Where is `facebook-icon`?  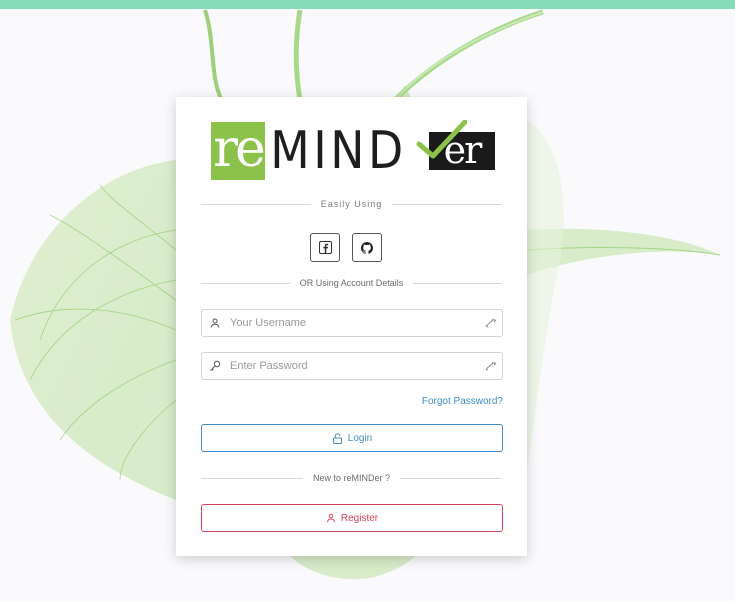 facebook-icon is located at coordinates (325, 247).